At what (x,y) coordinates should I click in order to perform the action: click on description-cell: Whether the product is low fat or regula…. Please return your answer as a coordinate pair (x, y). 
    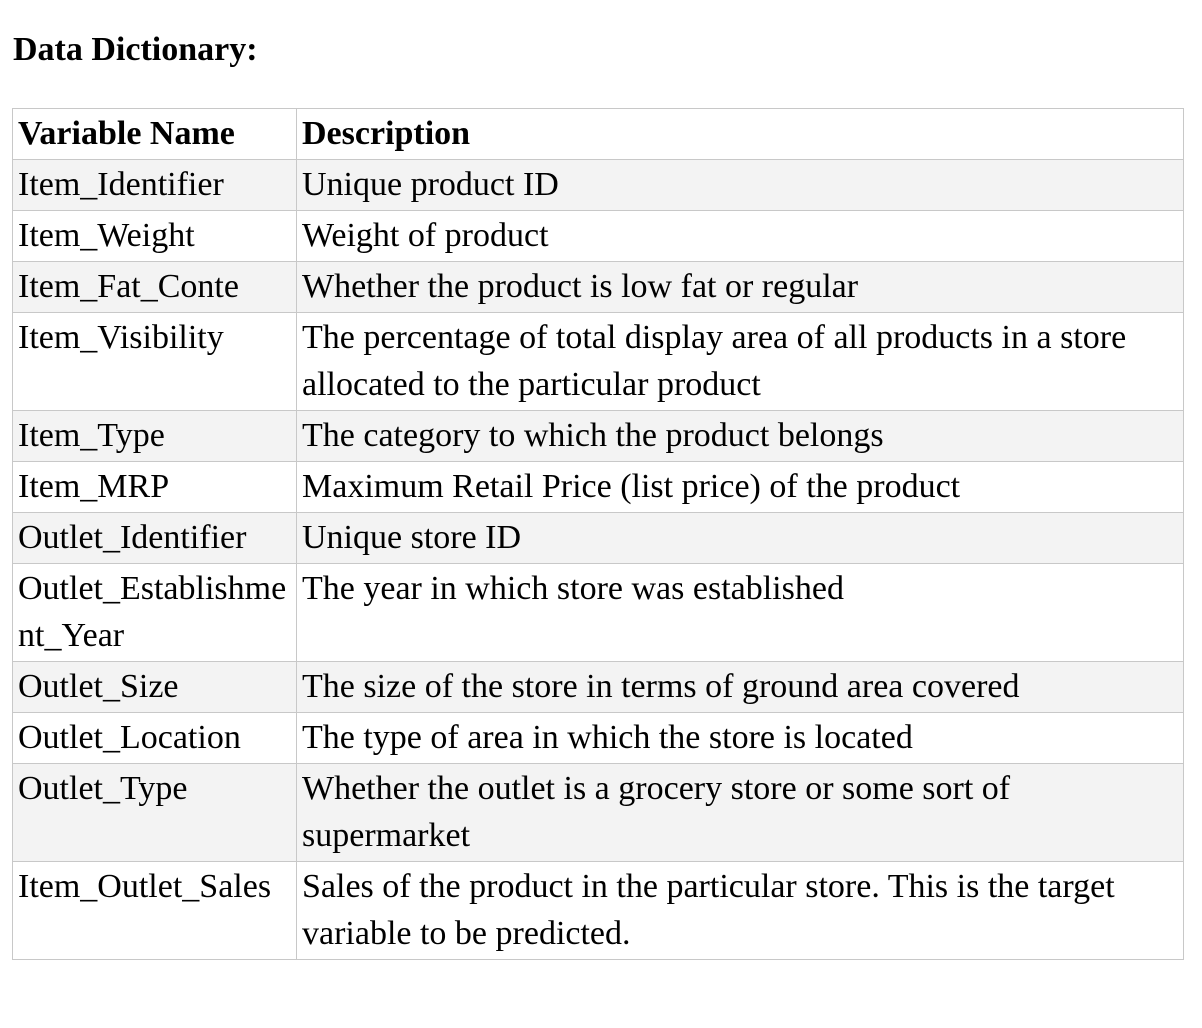
    Looking at the image, I should click on (740, 287).